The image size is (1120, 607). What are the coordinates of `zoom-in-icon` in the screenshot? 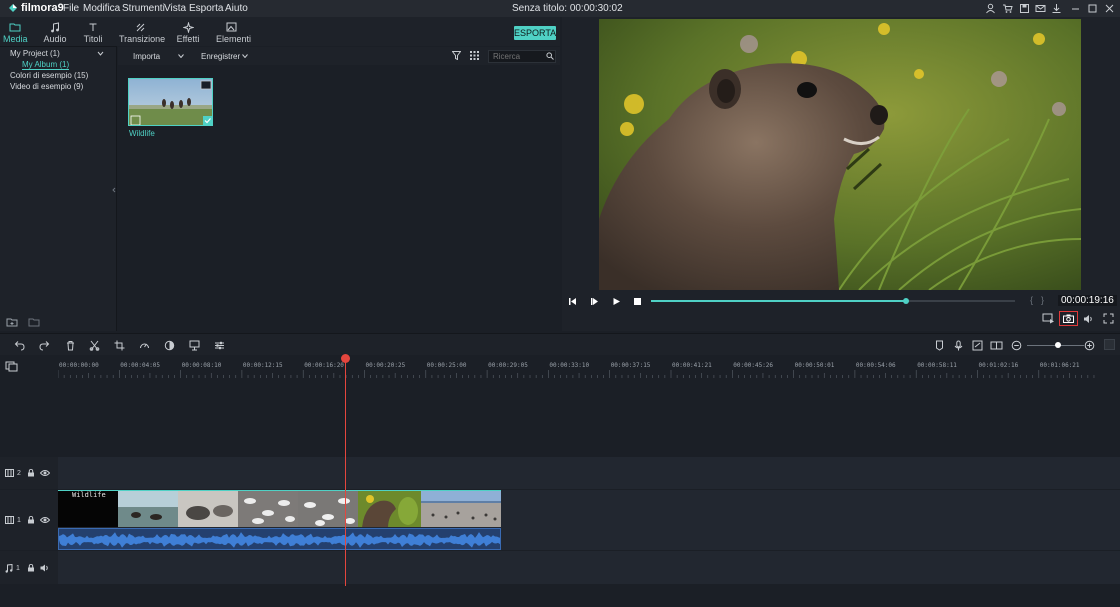 It's located at (1089, 345).